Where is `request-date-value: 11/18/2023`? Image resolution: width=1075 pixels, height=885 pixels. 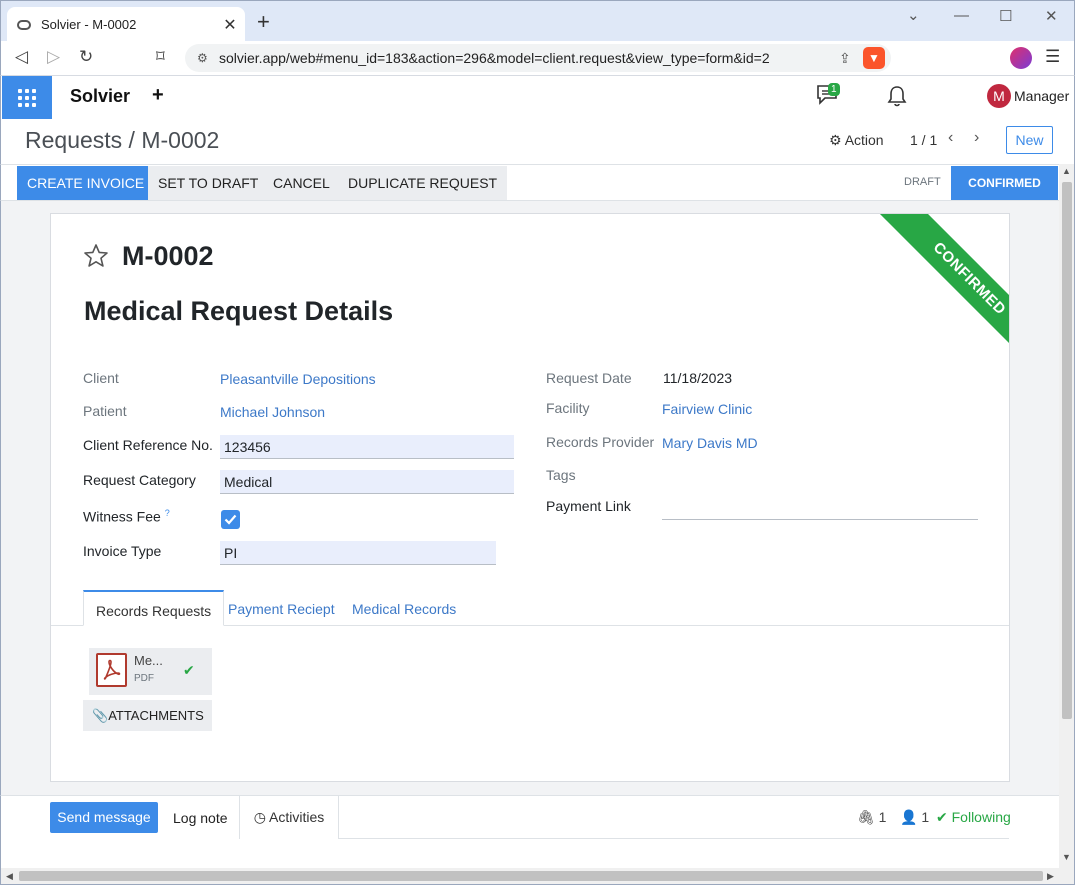
request-date-value: 11/18/2023 is located at coordinates (697, 378).